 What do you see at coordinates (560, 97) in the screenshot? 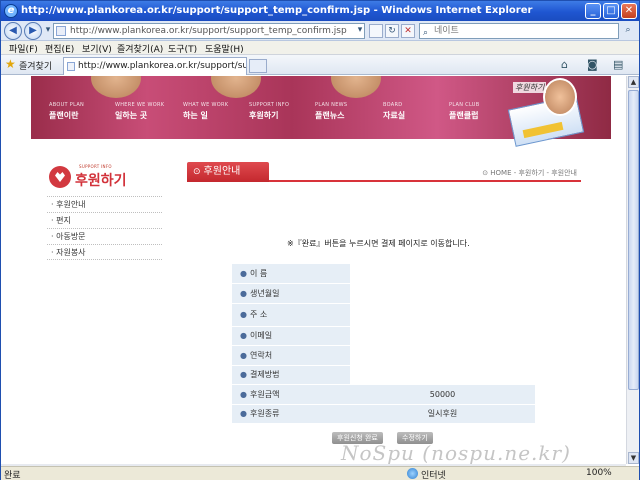
I see `child-face-photo` at bounding box center [560, 97].